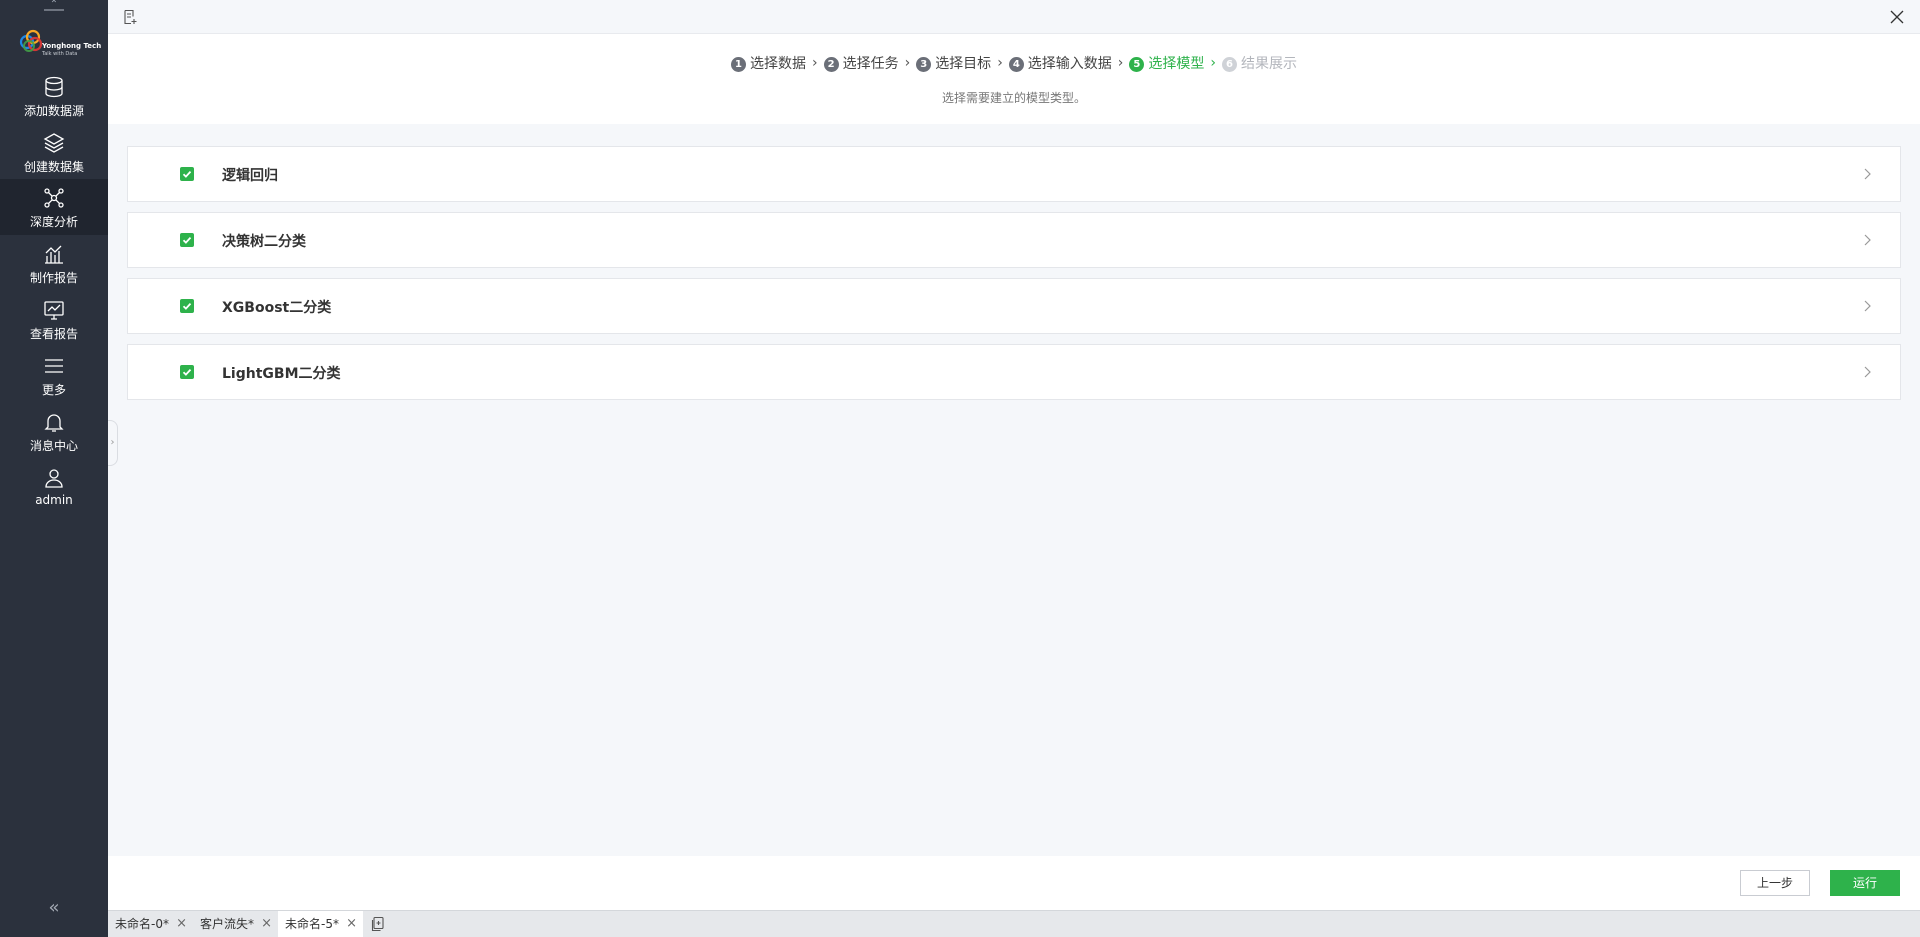 The width and height of the screenshot is (1920, 937). I want to click on step-label: 选择目标, so click(963, 64).